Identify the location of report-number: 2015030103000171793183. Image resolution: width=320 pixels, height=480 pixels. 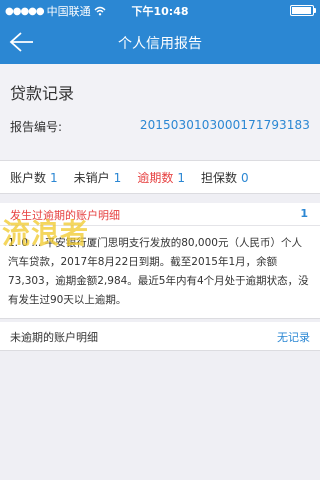
(224, 125).